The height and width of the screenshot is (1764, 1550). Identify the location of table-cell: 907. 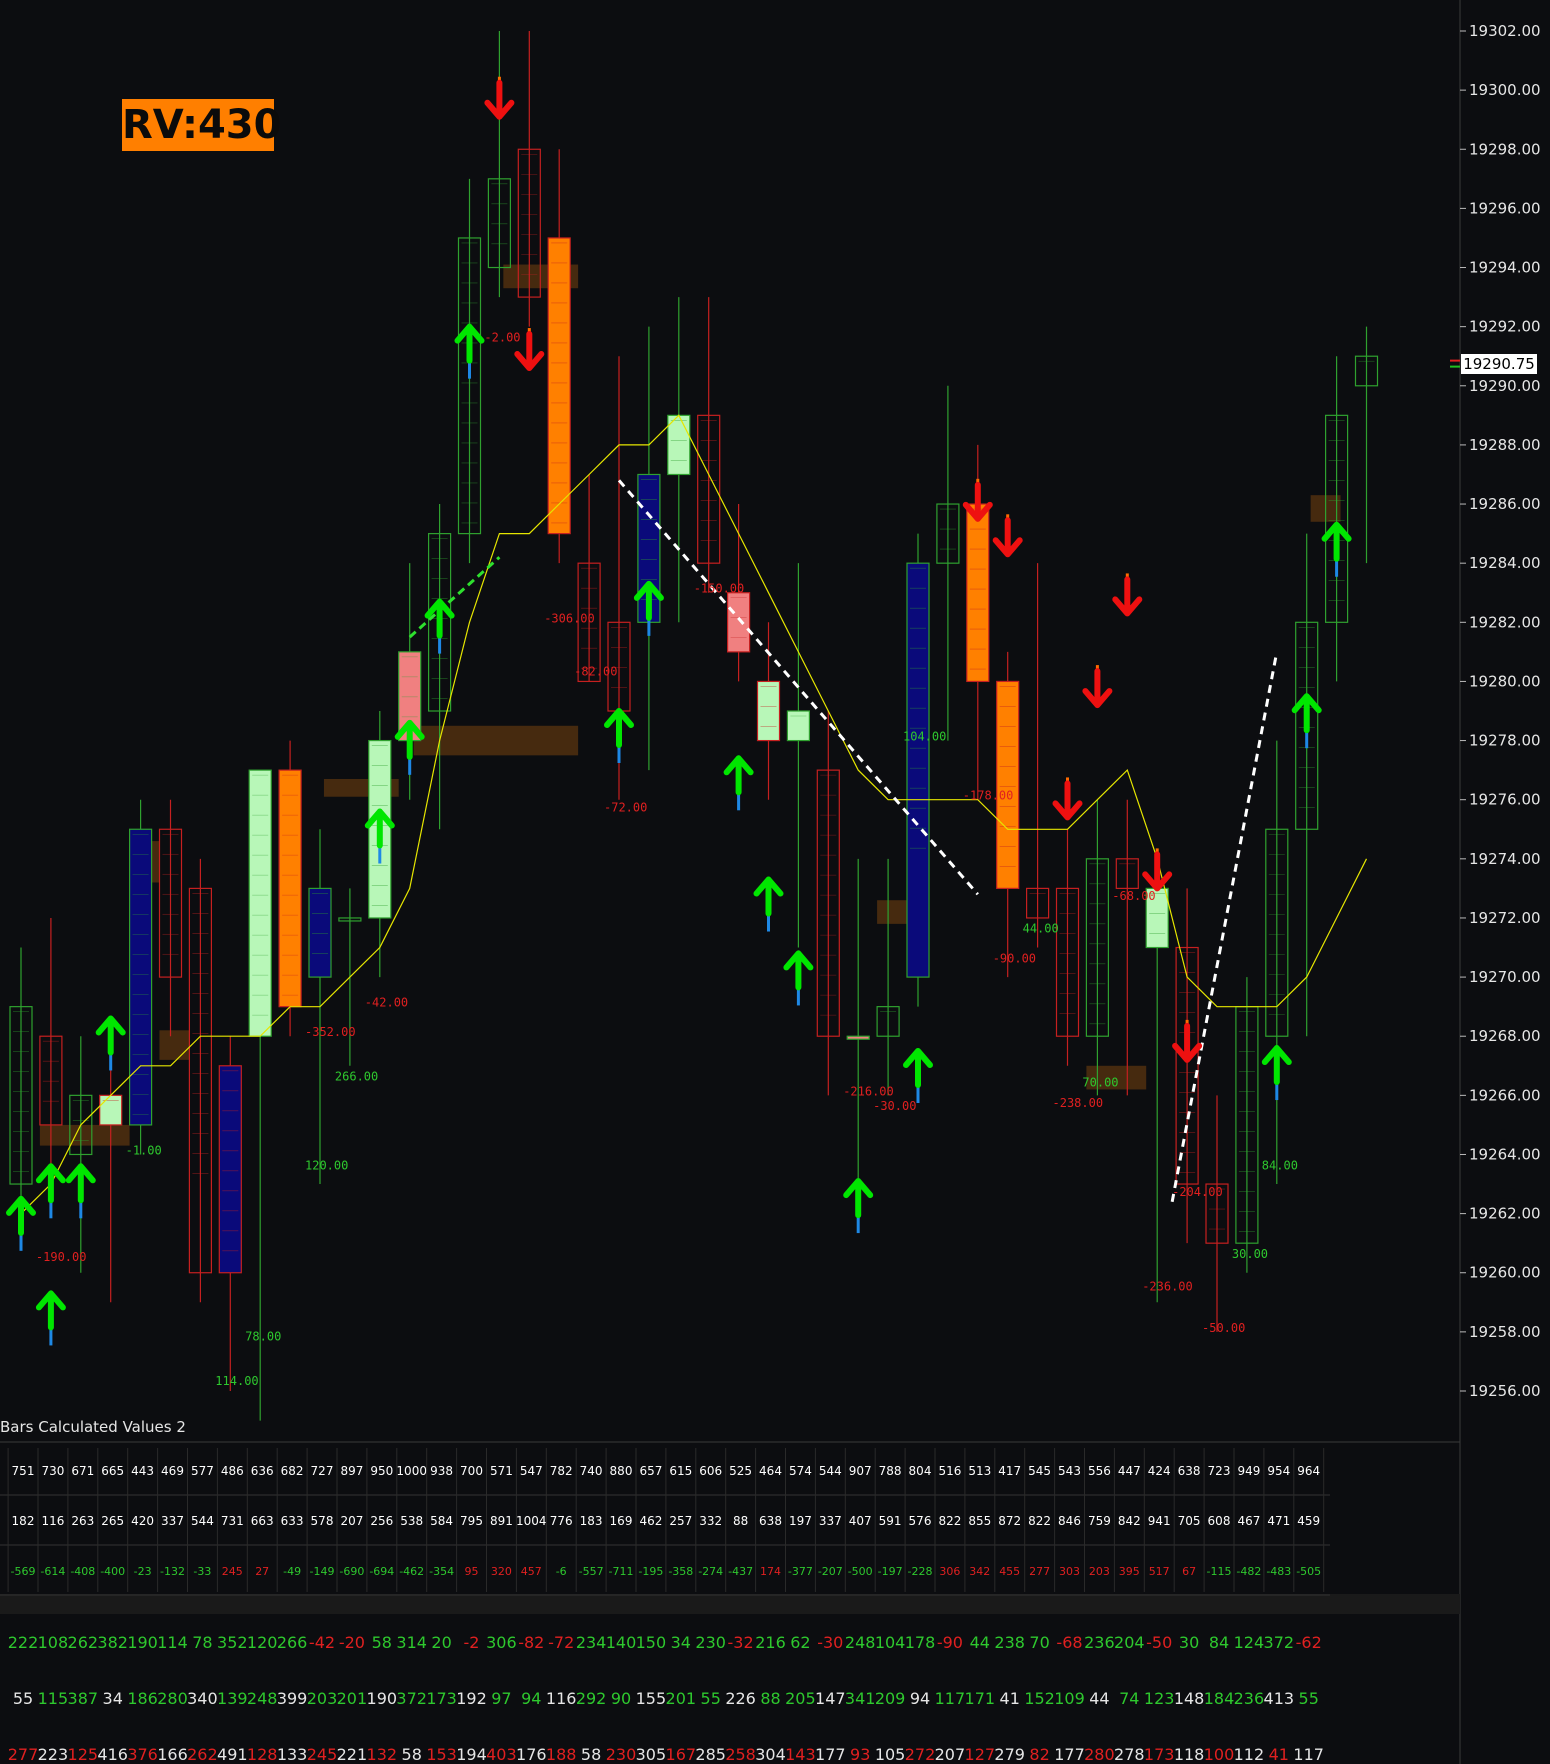
(860, 1471).